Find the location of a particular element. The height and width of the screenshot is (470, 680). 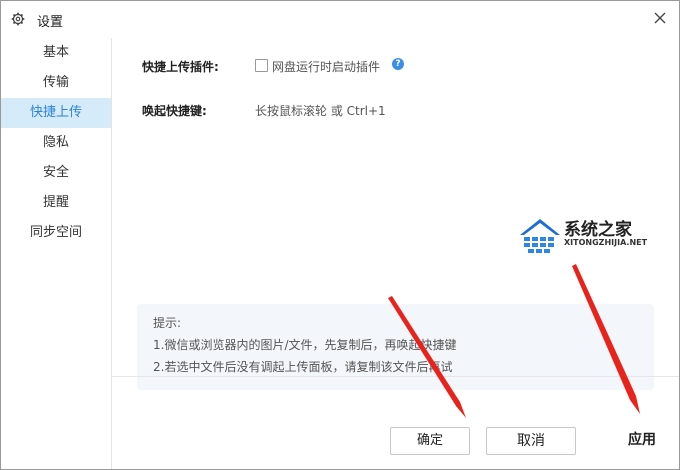

arrow-to-ok is located at coordinates (427, 357).